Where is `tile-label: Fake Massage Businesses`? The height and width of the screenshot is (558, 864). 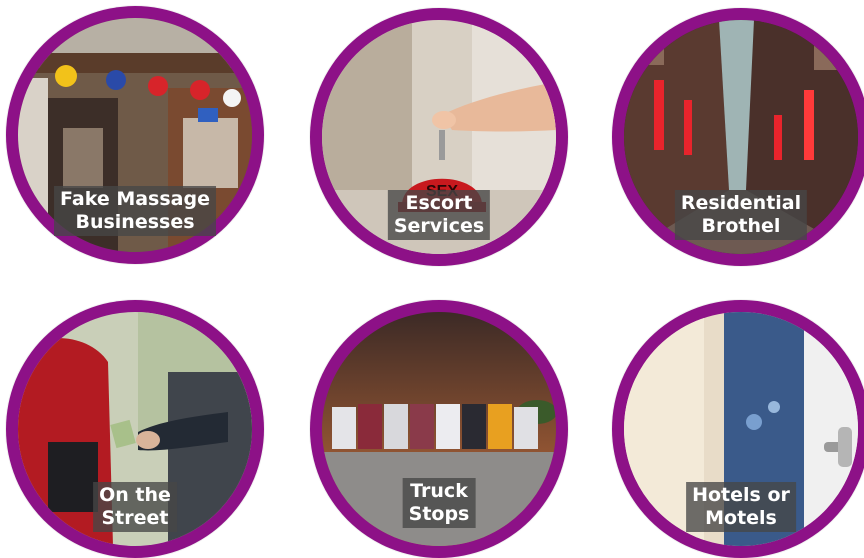 tile-label: Fake Massage Businesses is located at coordinates (135, 211).